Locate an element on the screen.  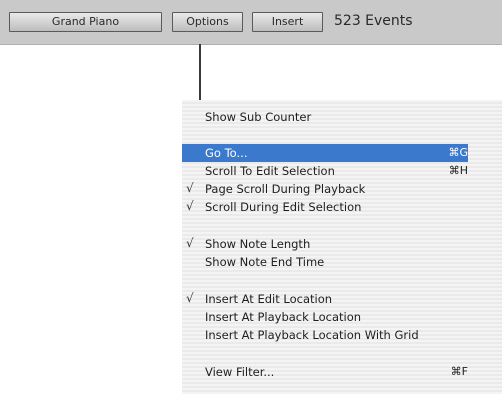
shortcut-label: ⌘F is located at coordinates (459, 371).